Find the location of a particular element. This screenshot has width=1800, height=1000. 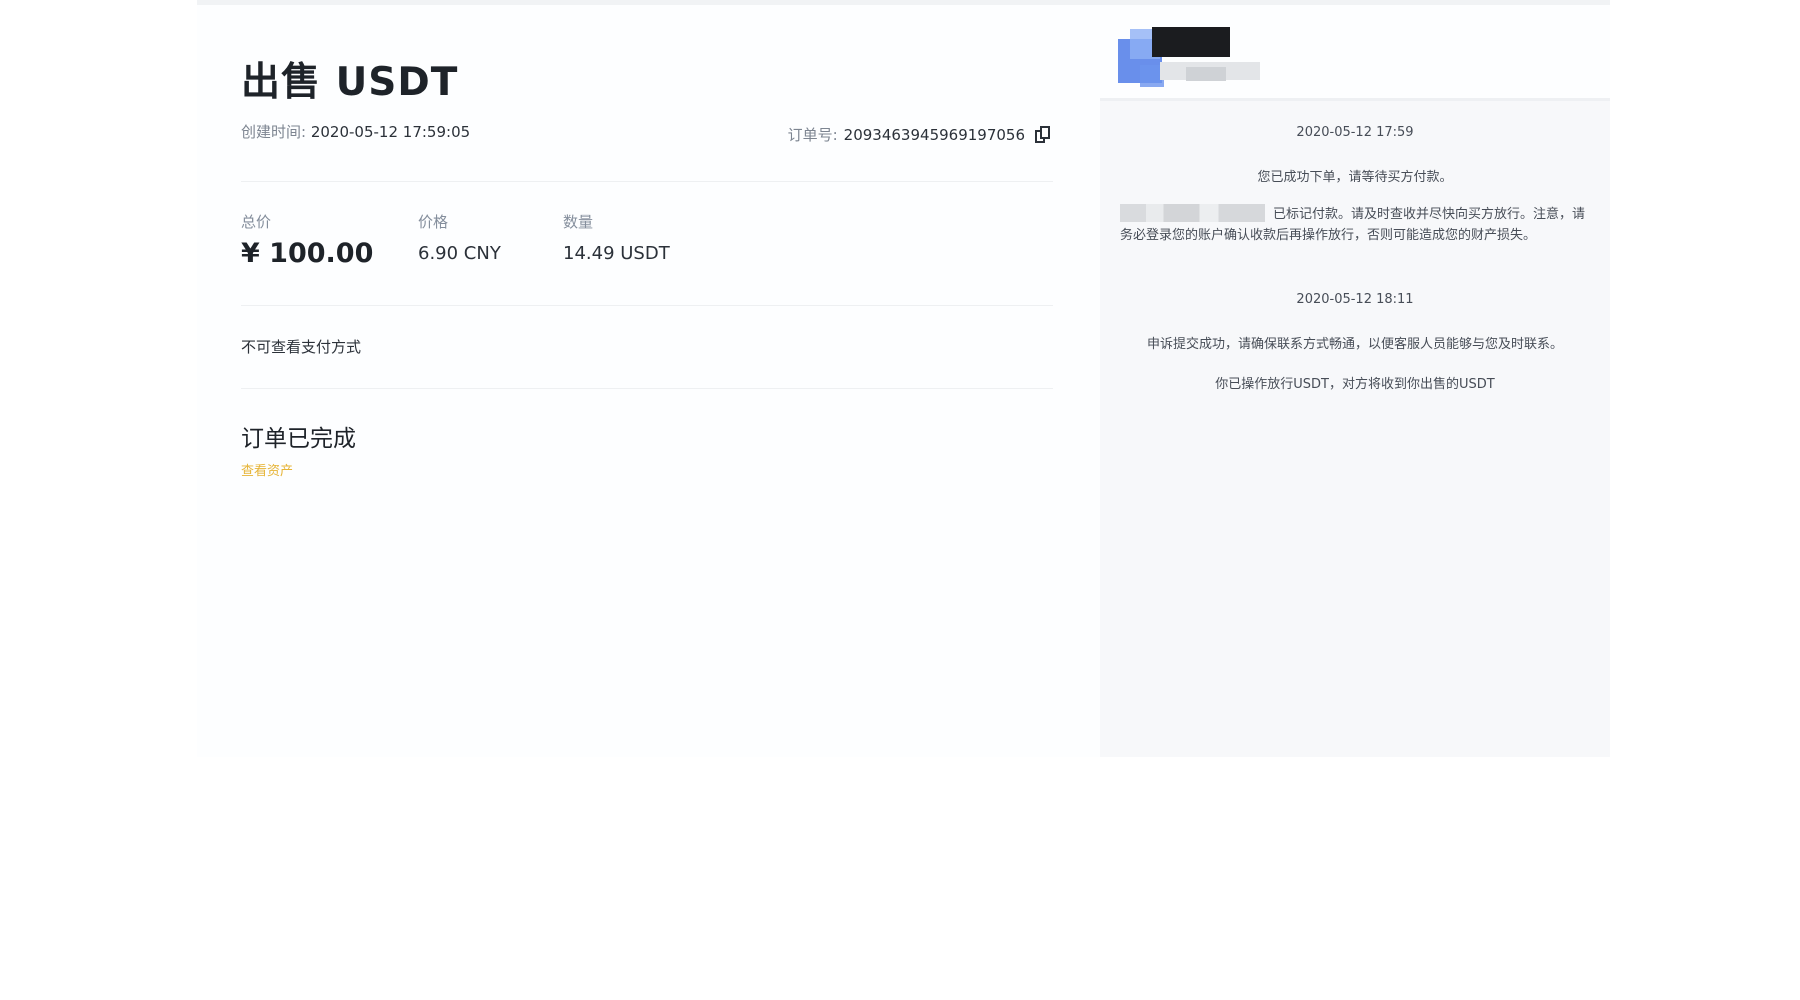

stat-total-label: 总价 is located at coordinates (256, 222).